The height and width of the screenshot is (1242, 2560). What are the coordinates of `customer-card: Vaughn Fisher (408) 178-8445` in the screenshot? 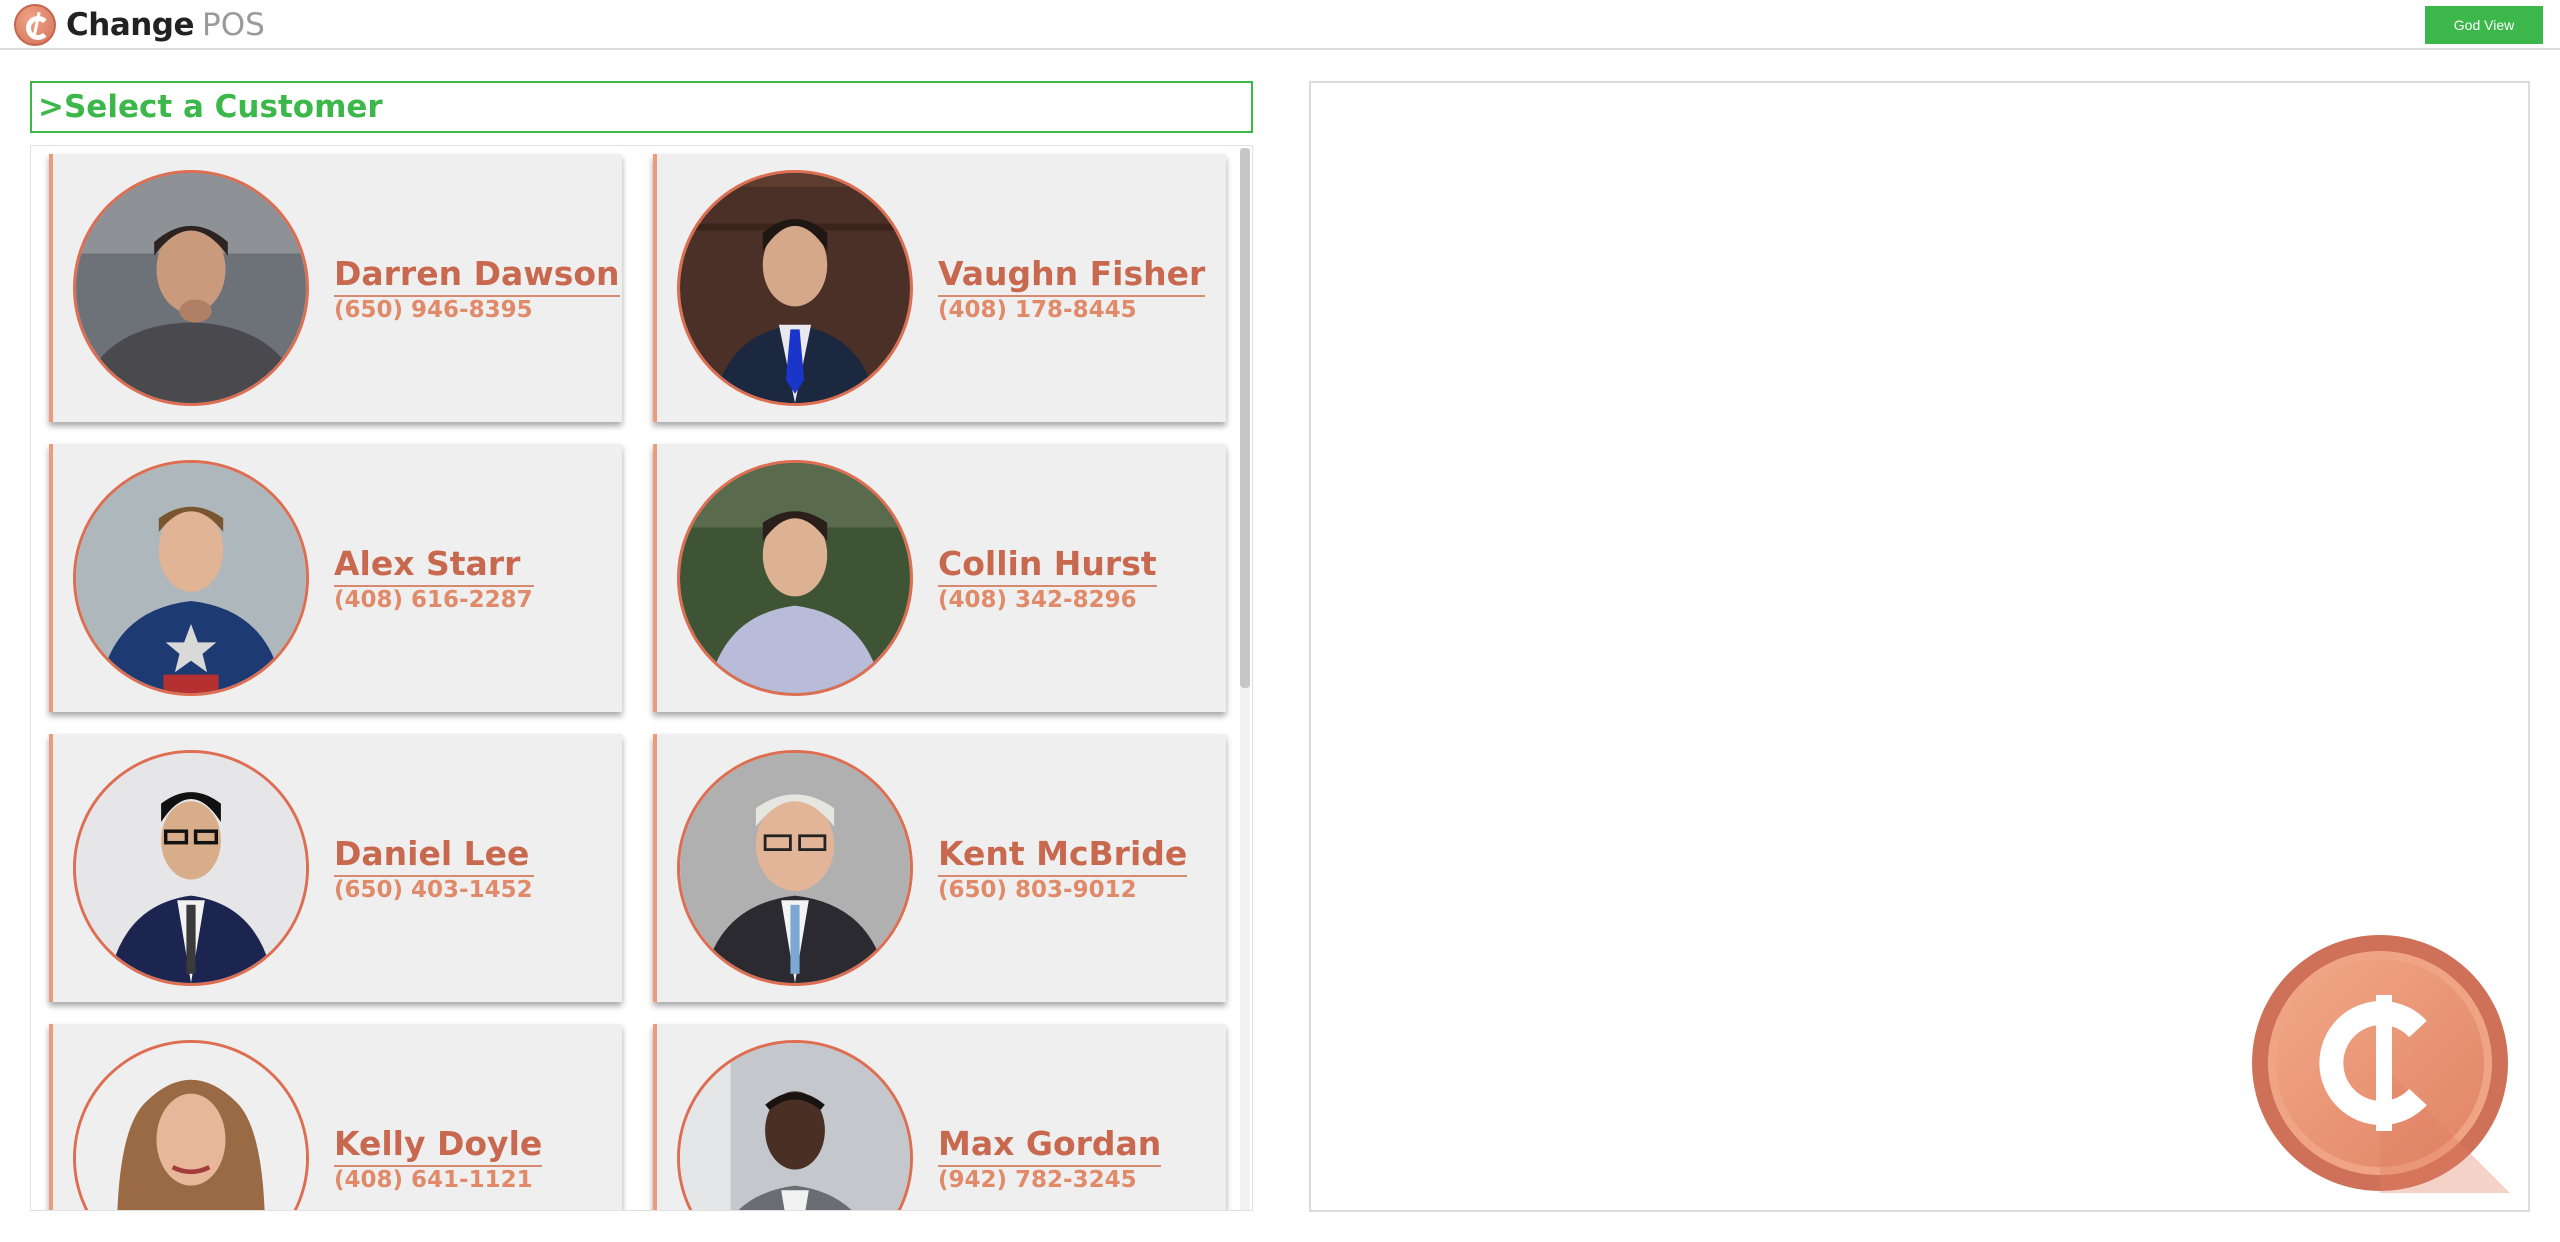 It's located at (939, 288).